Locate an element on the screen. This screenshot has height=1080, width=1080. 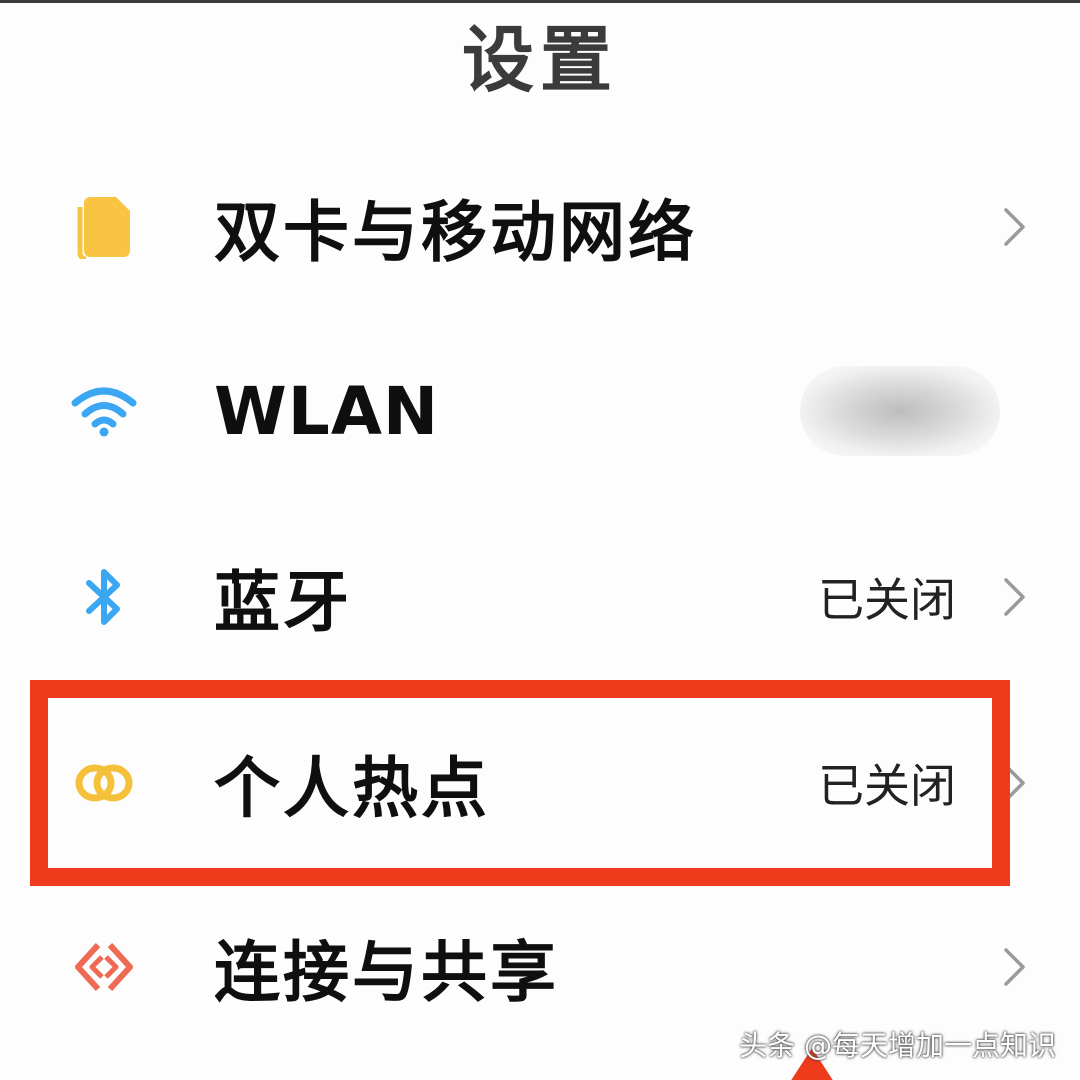
settings-item-connection-sharing: 连接与共享 is located at coordinates (540, 967).